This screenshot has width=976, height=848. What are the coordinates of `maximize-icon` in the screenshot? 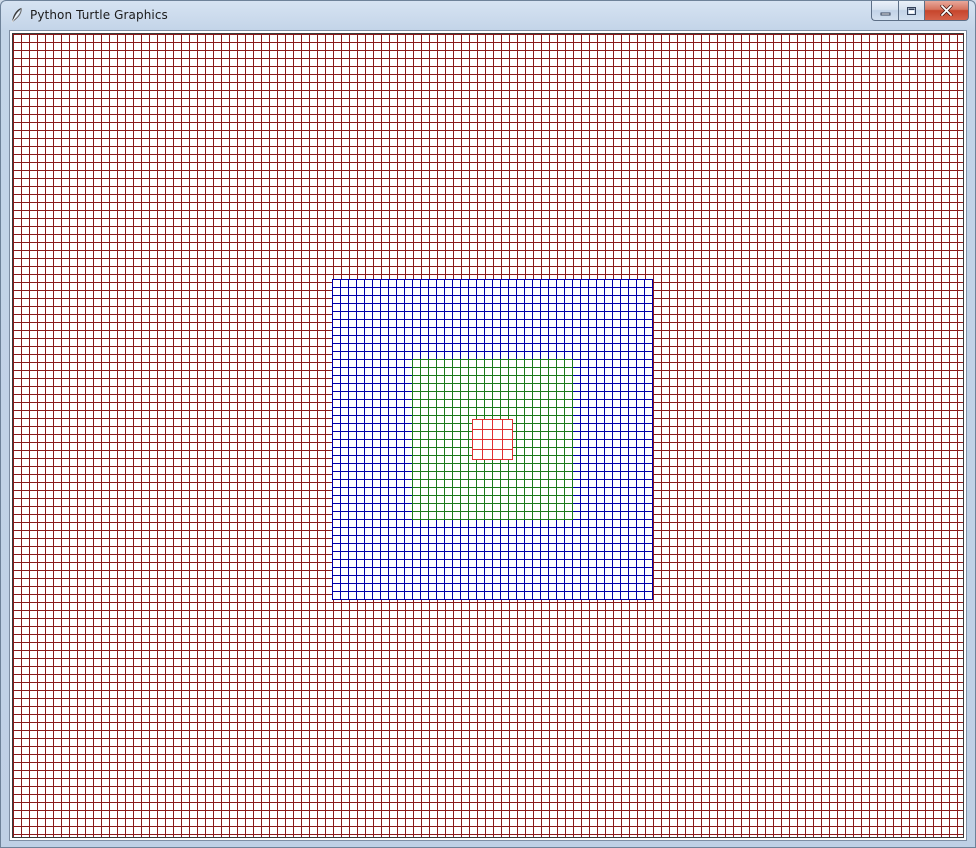 It's located at (911, 10).